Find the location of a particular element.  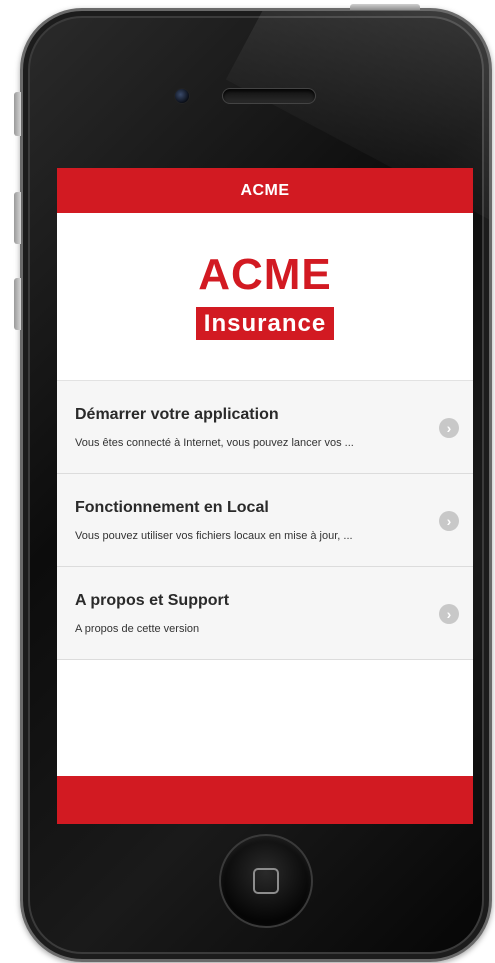

home-button-icon is located at coordinates (266, 881).